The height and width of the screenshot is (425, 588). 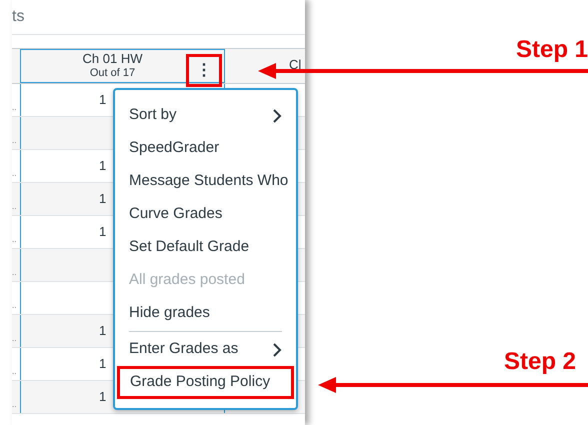 I want to click on menu-item: Set Default Grade, so click(x=205, y=247).